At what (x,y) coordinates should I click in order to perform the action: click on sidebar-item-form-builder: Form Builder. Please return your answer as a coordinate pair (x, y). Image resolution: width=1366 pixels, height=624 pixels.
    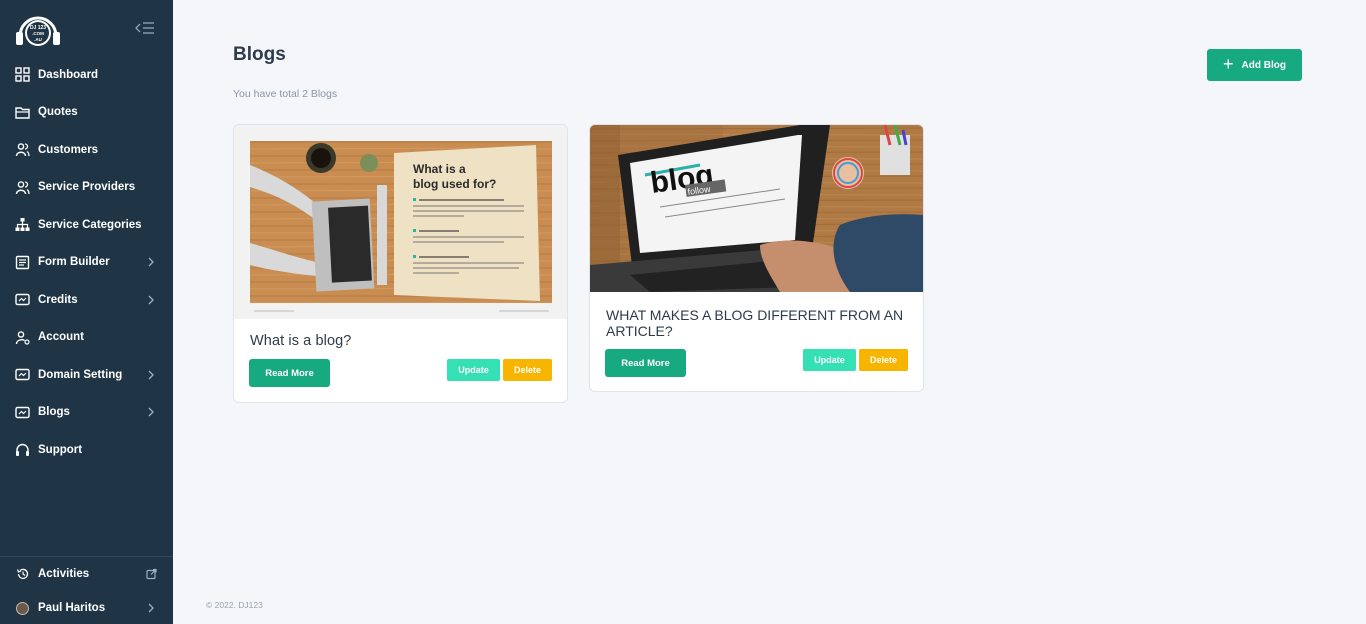
    Looking at the image, I should click on (86, 263).